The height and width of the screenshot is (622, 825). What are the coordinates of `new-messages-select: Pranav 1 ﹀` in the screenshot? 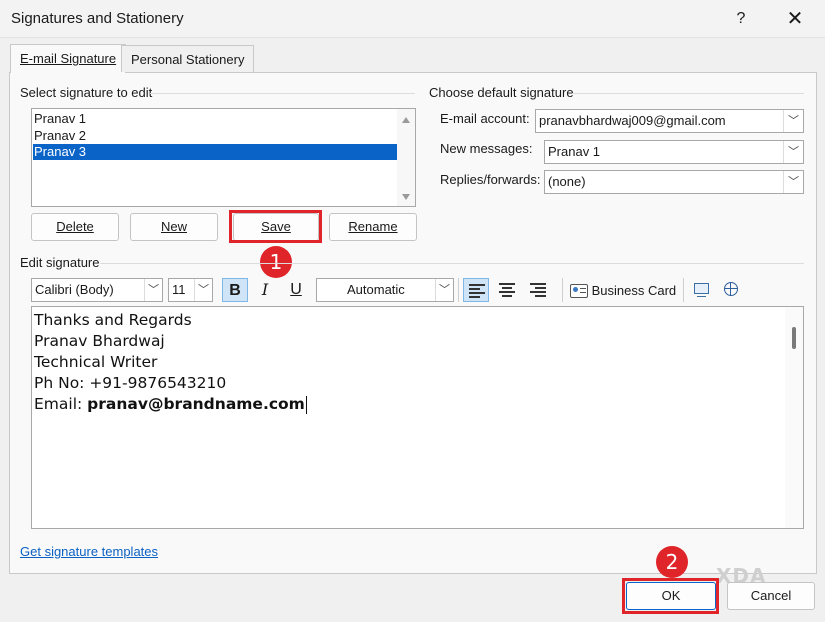 It's located at (674, 152).